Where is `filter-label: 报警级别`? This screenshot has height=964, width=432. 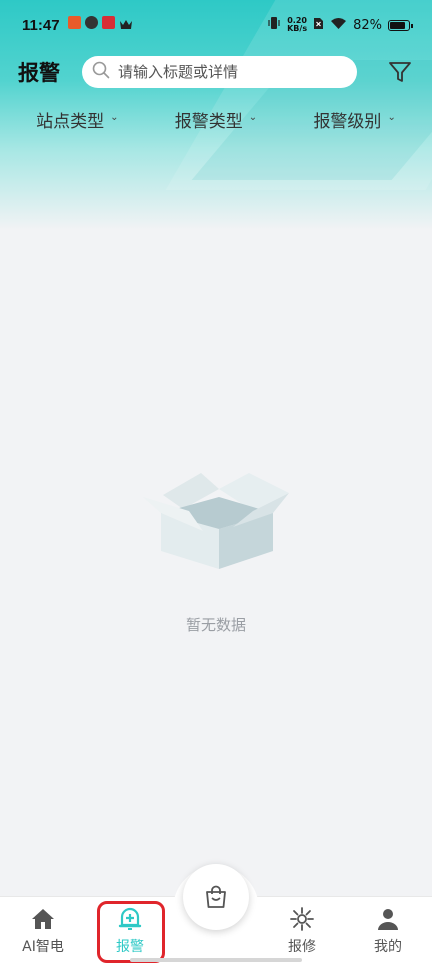
filter-label: 报警级别 is located at coordinates (347, 121).